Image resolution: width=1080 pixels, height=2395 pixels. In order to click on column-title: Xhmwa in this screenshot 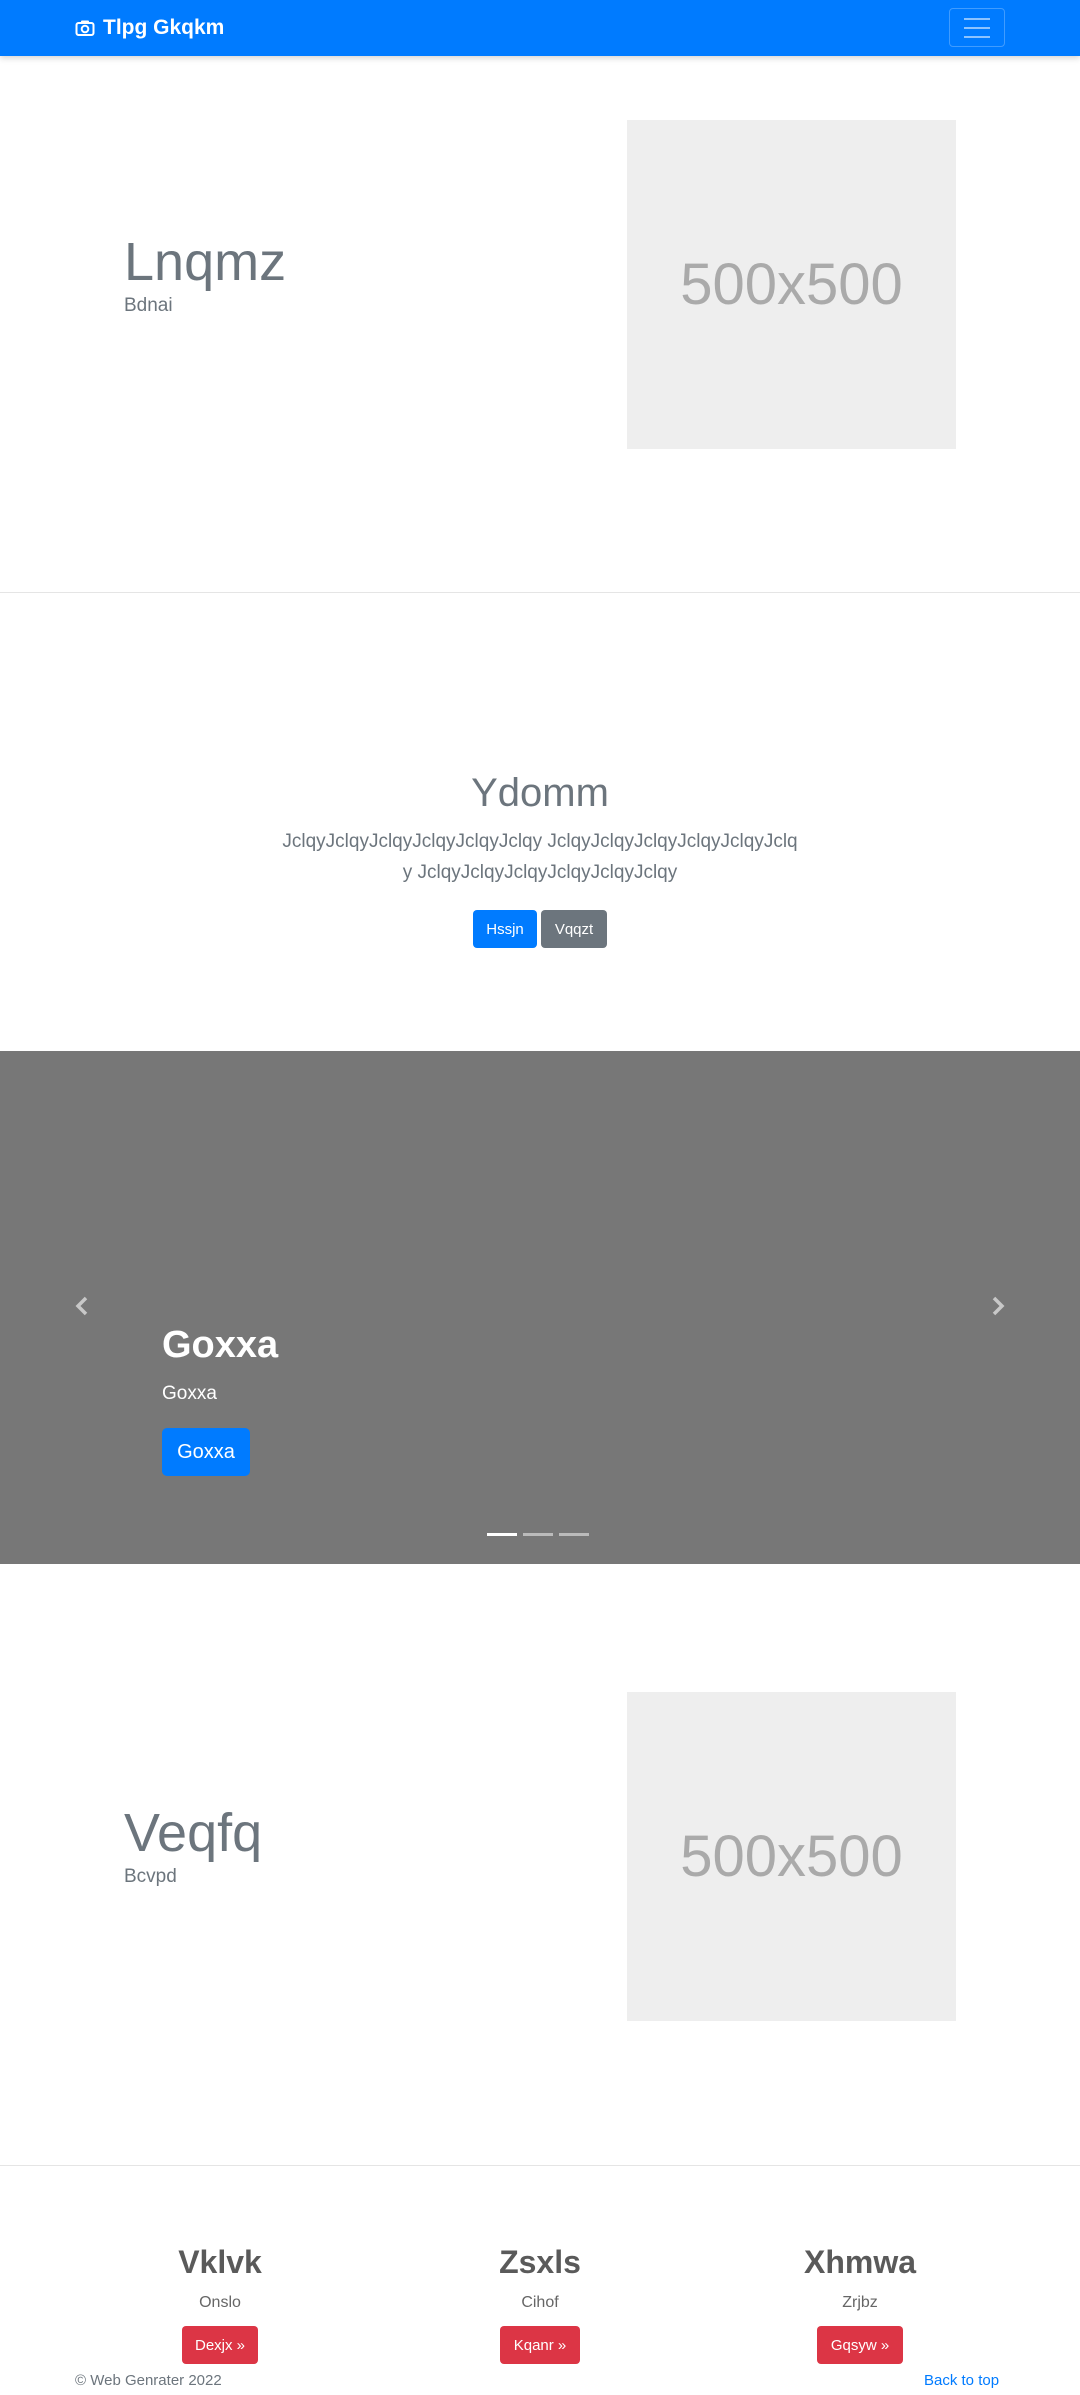, I will do `click(860, 2262)`.